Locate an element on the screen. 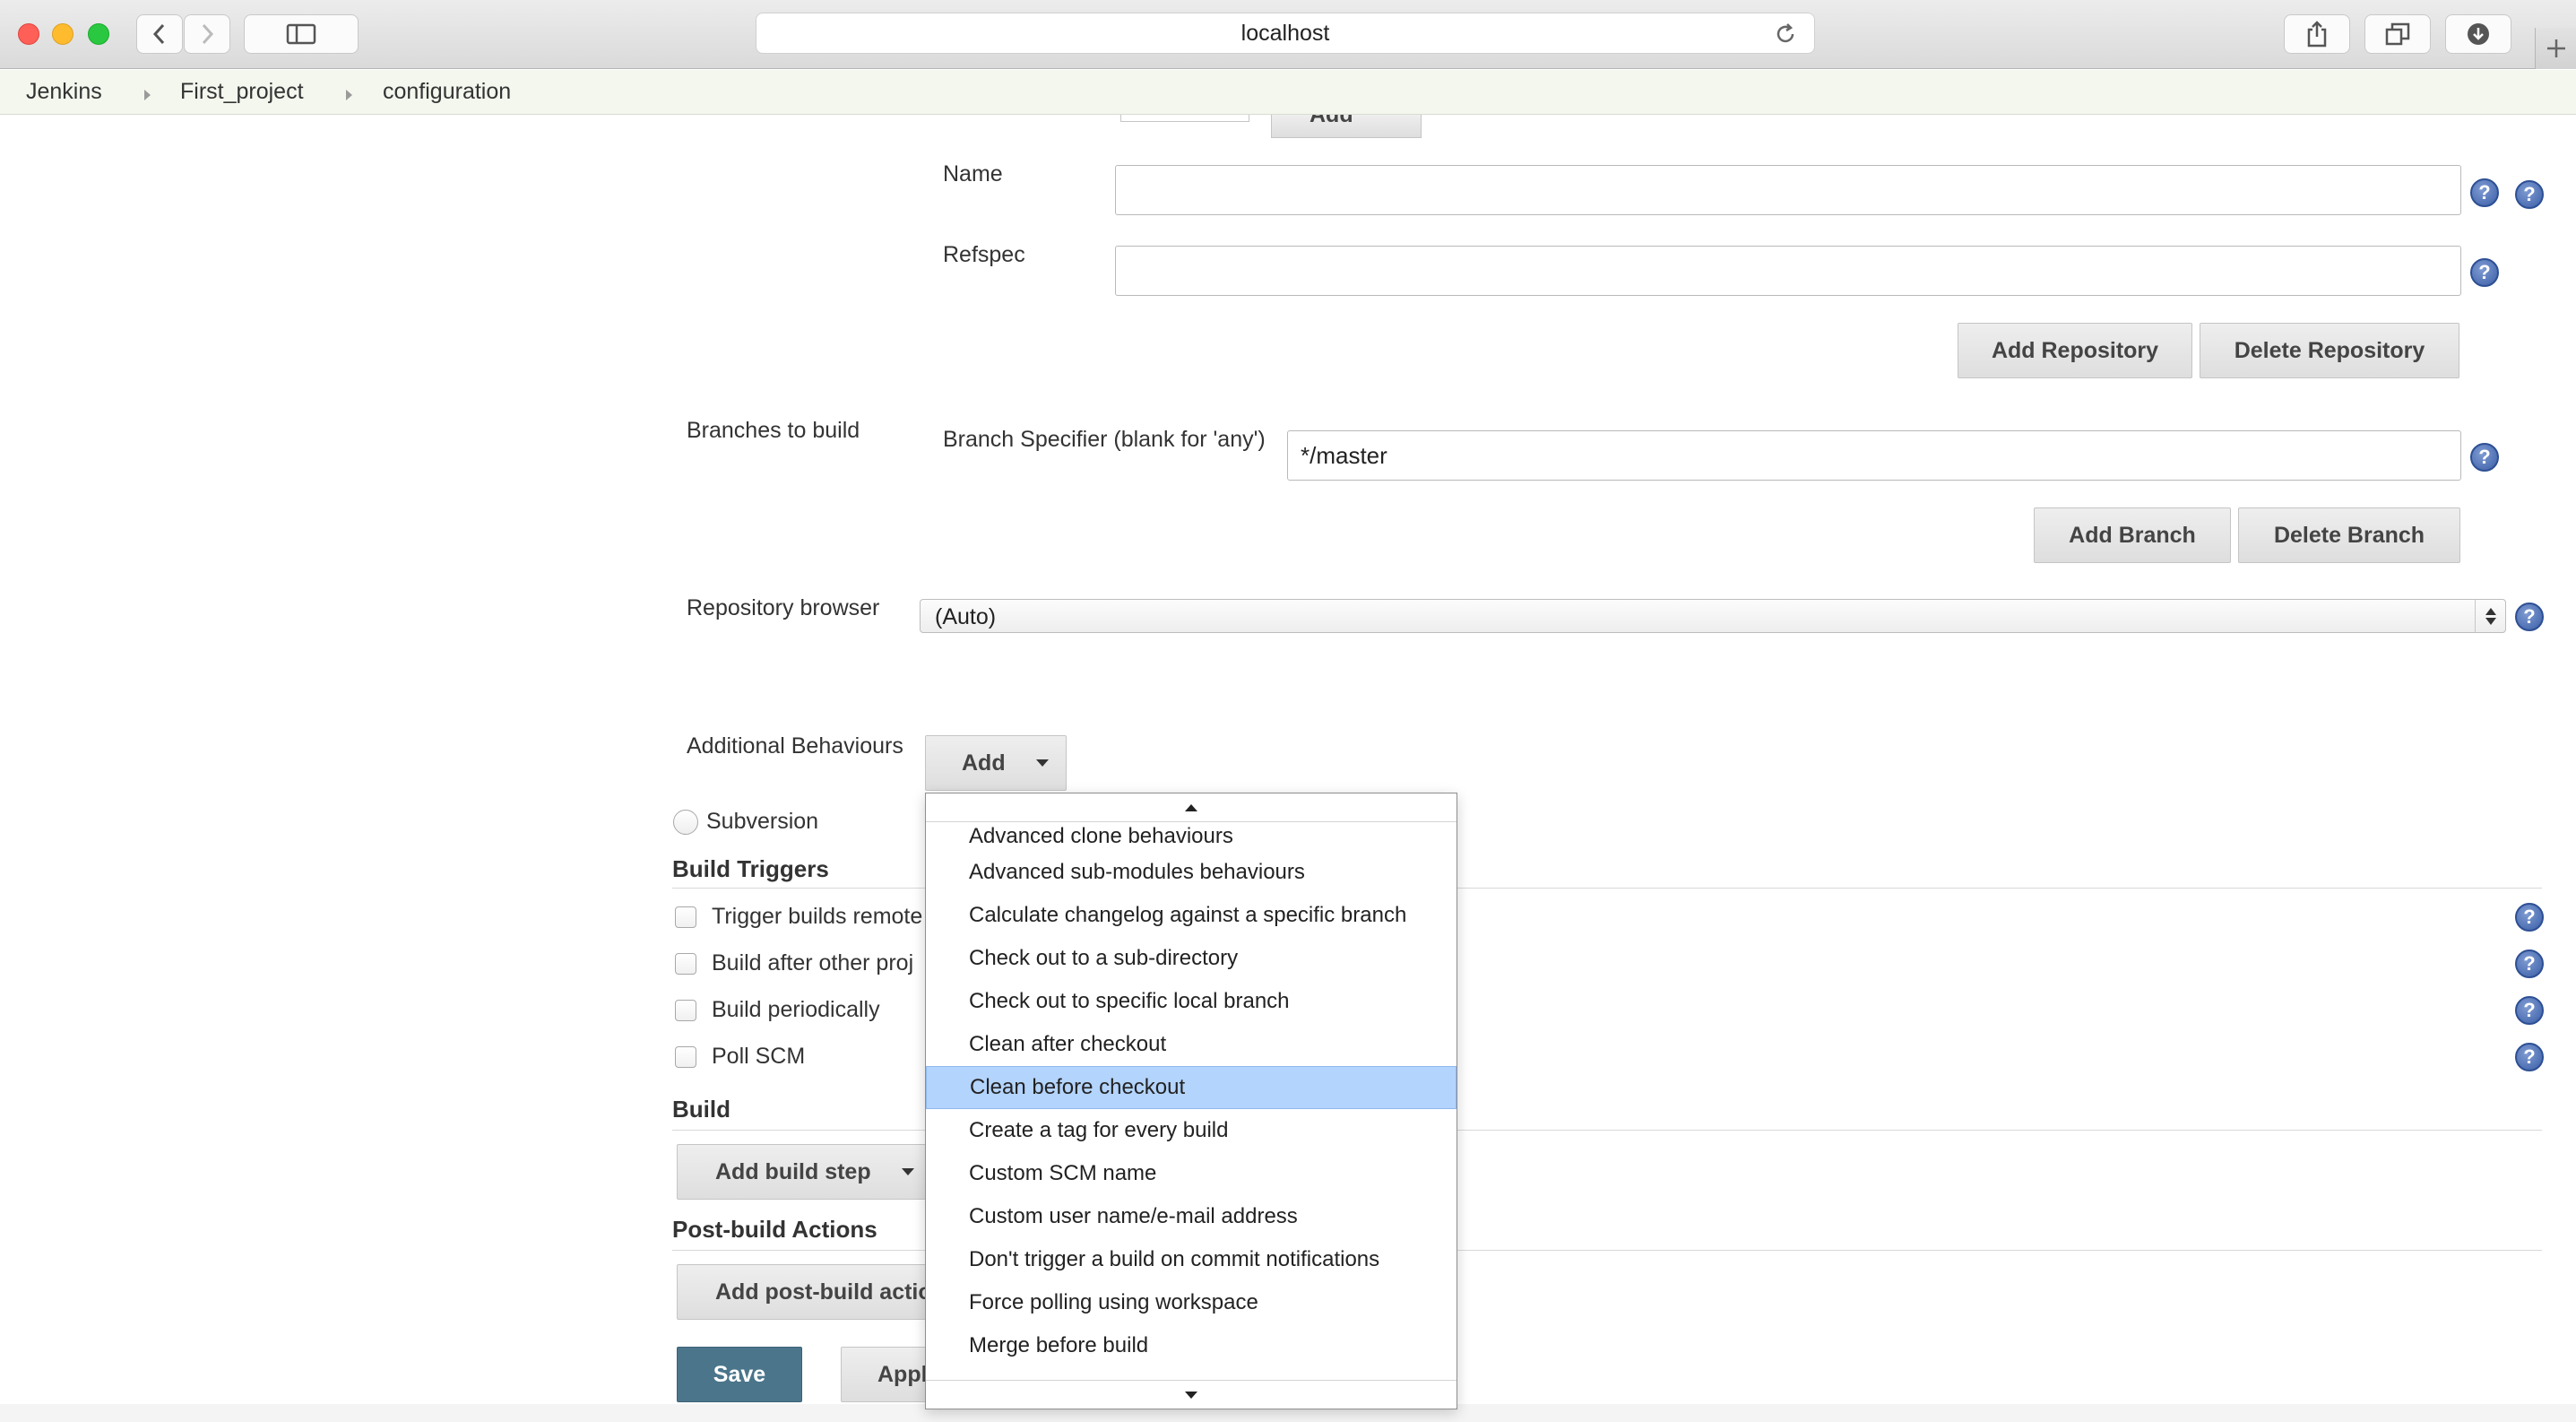 This screenshot has width=2576, height=1422. name-label: Name is located at coordinates (973, 173).